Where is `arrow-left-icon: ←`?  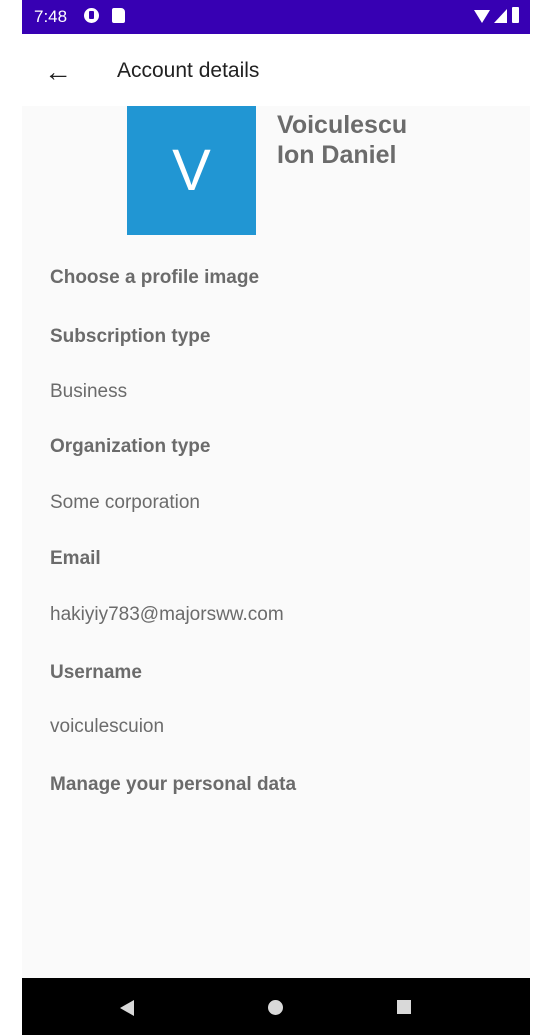
arrow-left-icon: ← is located at coordinates (58, 71).